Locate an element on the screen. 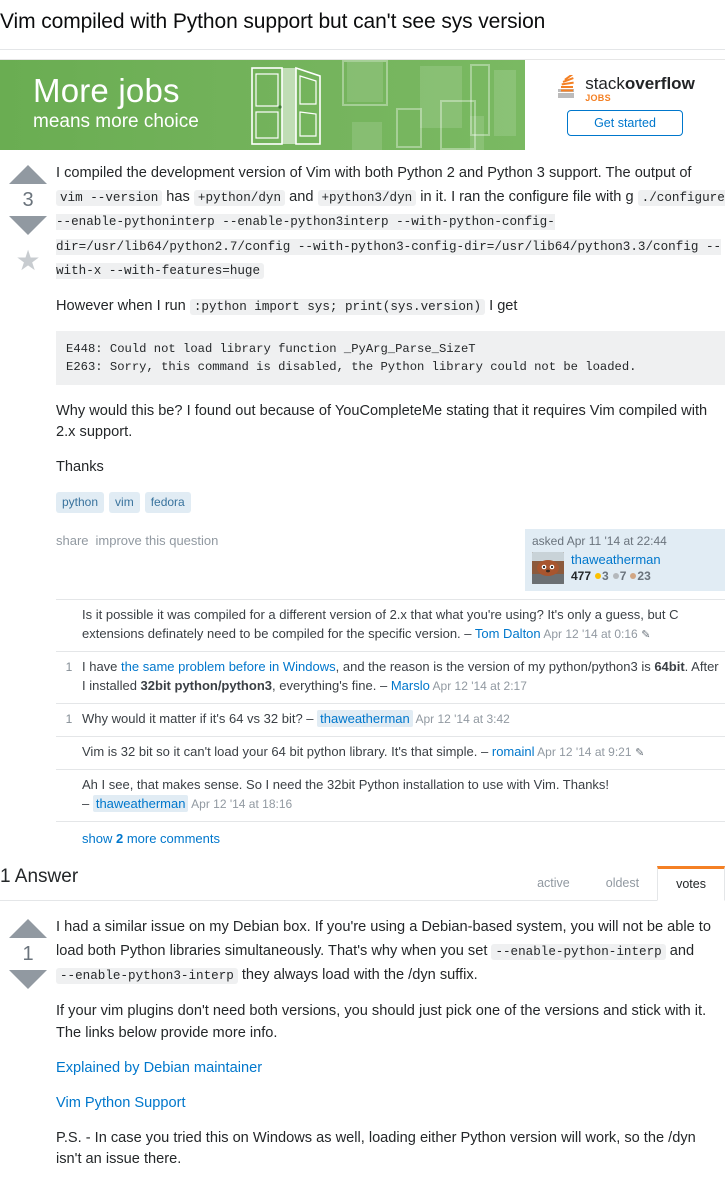 The width and height of the screenshot is (725, 1184). rep-value: 477 is located at coordinates (581, 576).